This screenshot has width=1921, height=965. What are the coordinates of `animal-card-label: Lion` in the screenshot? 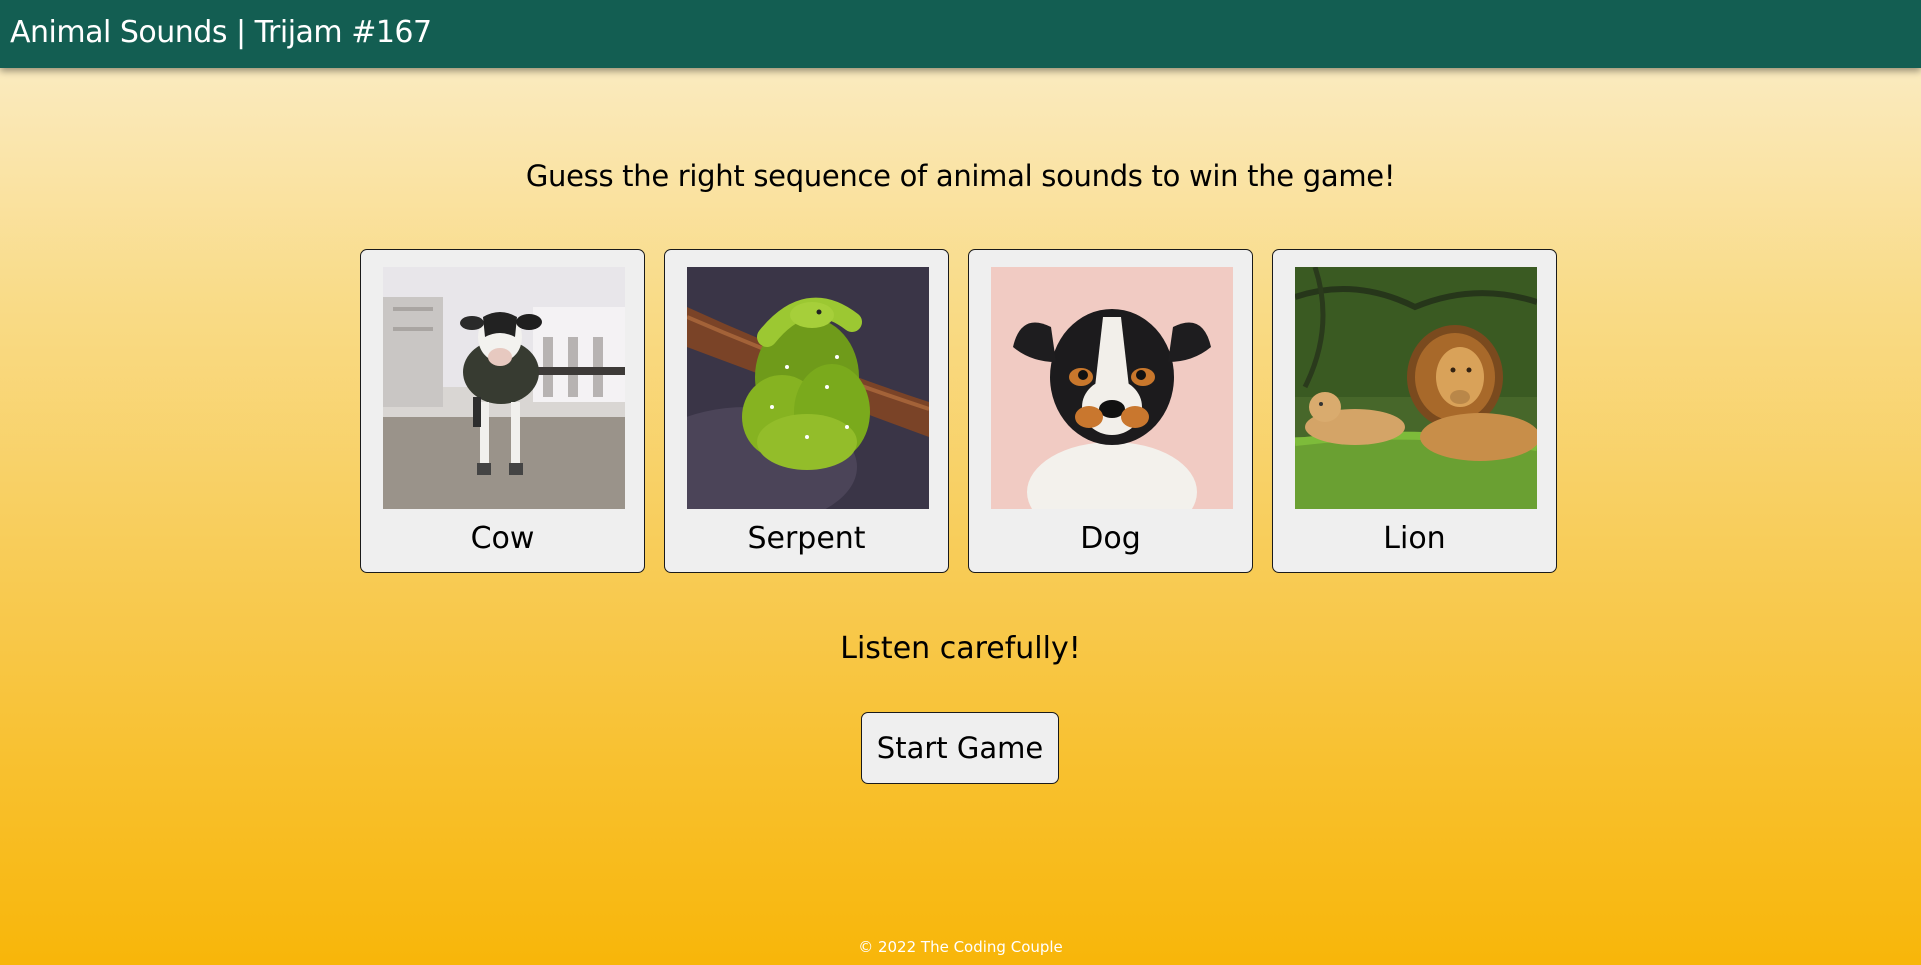 It's located at (1414, 538).